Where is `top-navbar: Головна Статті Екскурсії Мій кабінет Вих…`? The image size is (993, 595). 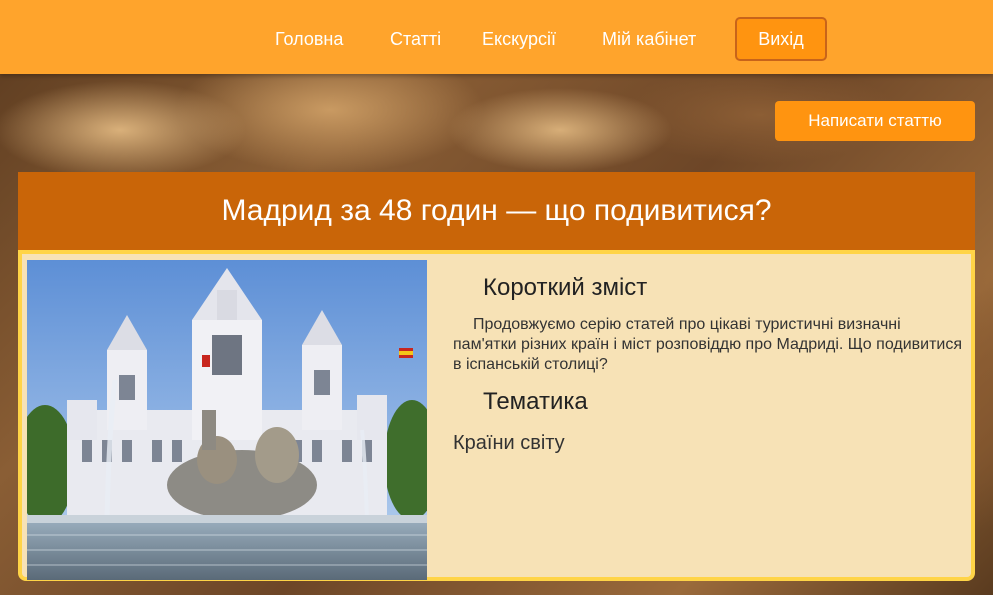
top-navbar: Головна Статті Екскурсії Мій кабінет Вих… is located at coordinates (496, 37).